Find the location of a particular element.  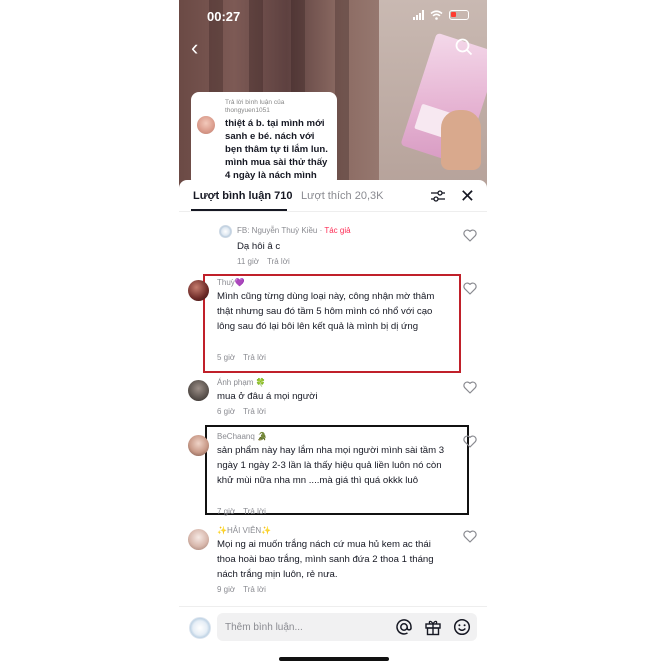

emoji-icon is located at coordinates (462, 627).